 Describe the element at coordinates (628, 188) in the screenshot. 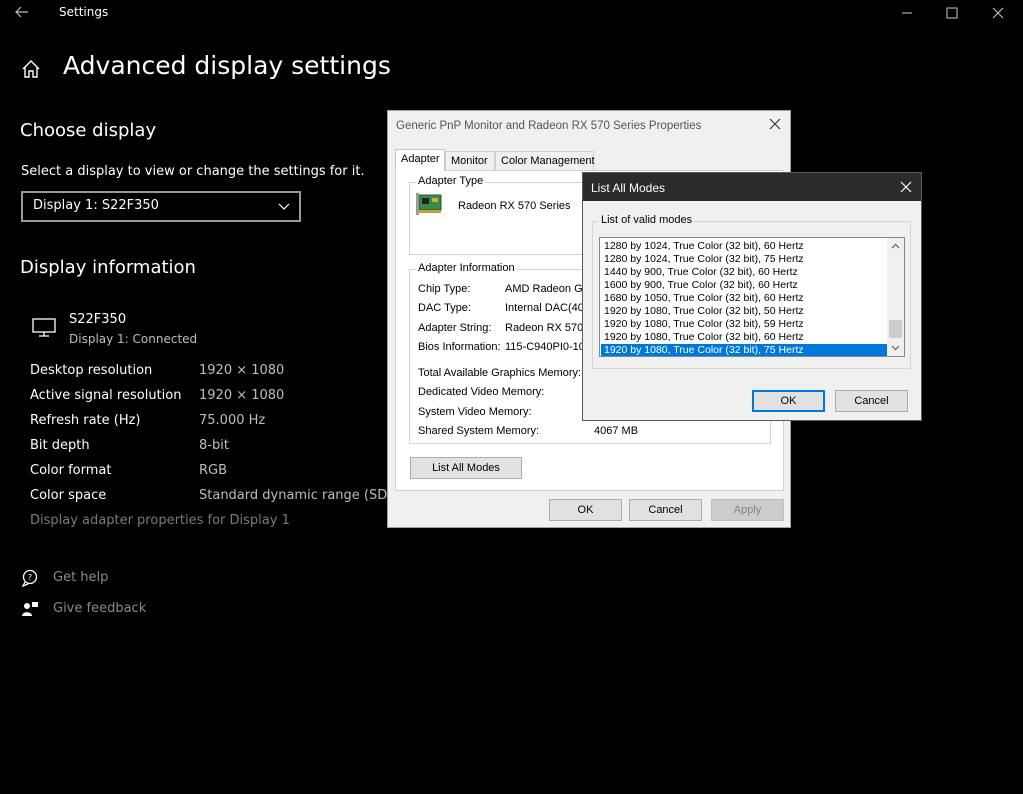

I see `modes-dialog-title: List All Modes` at that location.